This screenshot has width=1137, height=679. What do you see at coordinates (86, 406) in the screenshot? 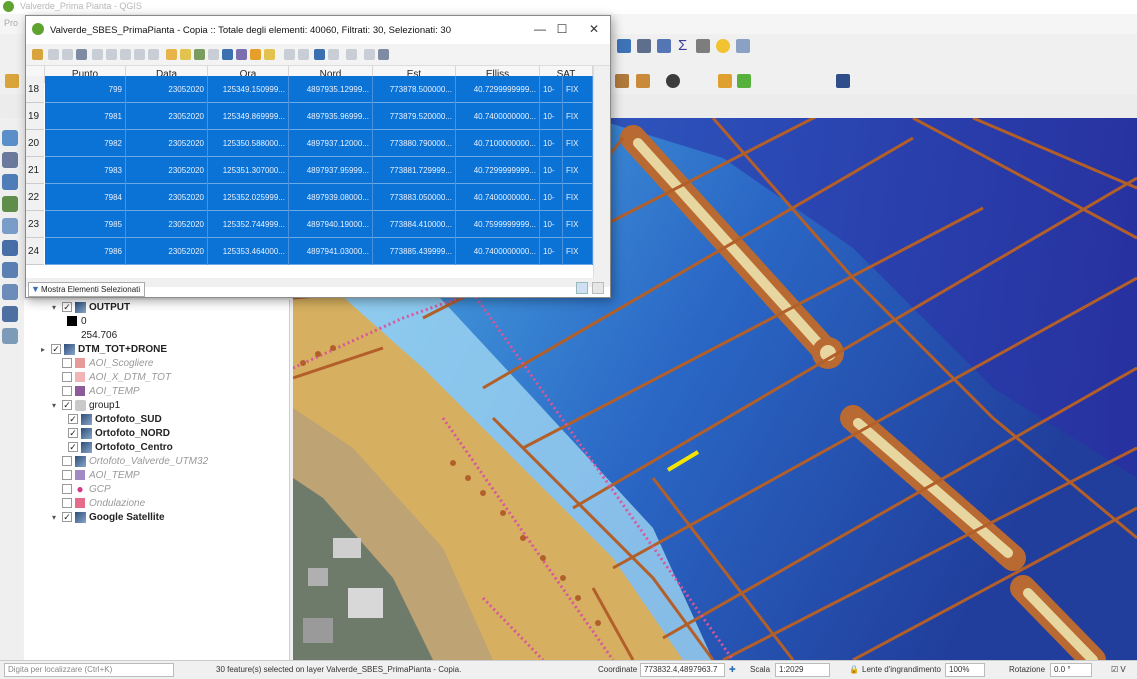
I see `layer-group1: ▾ ✓ group1` at bounding box center [86, 406].